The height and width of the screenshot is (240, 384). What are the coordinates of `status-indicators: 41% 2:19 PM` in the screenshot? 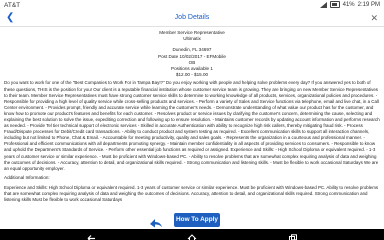 It's located at (349, 4).